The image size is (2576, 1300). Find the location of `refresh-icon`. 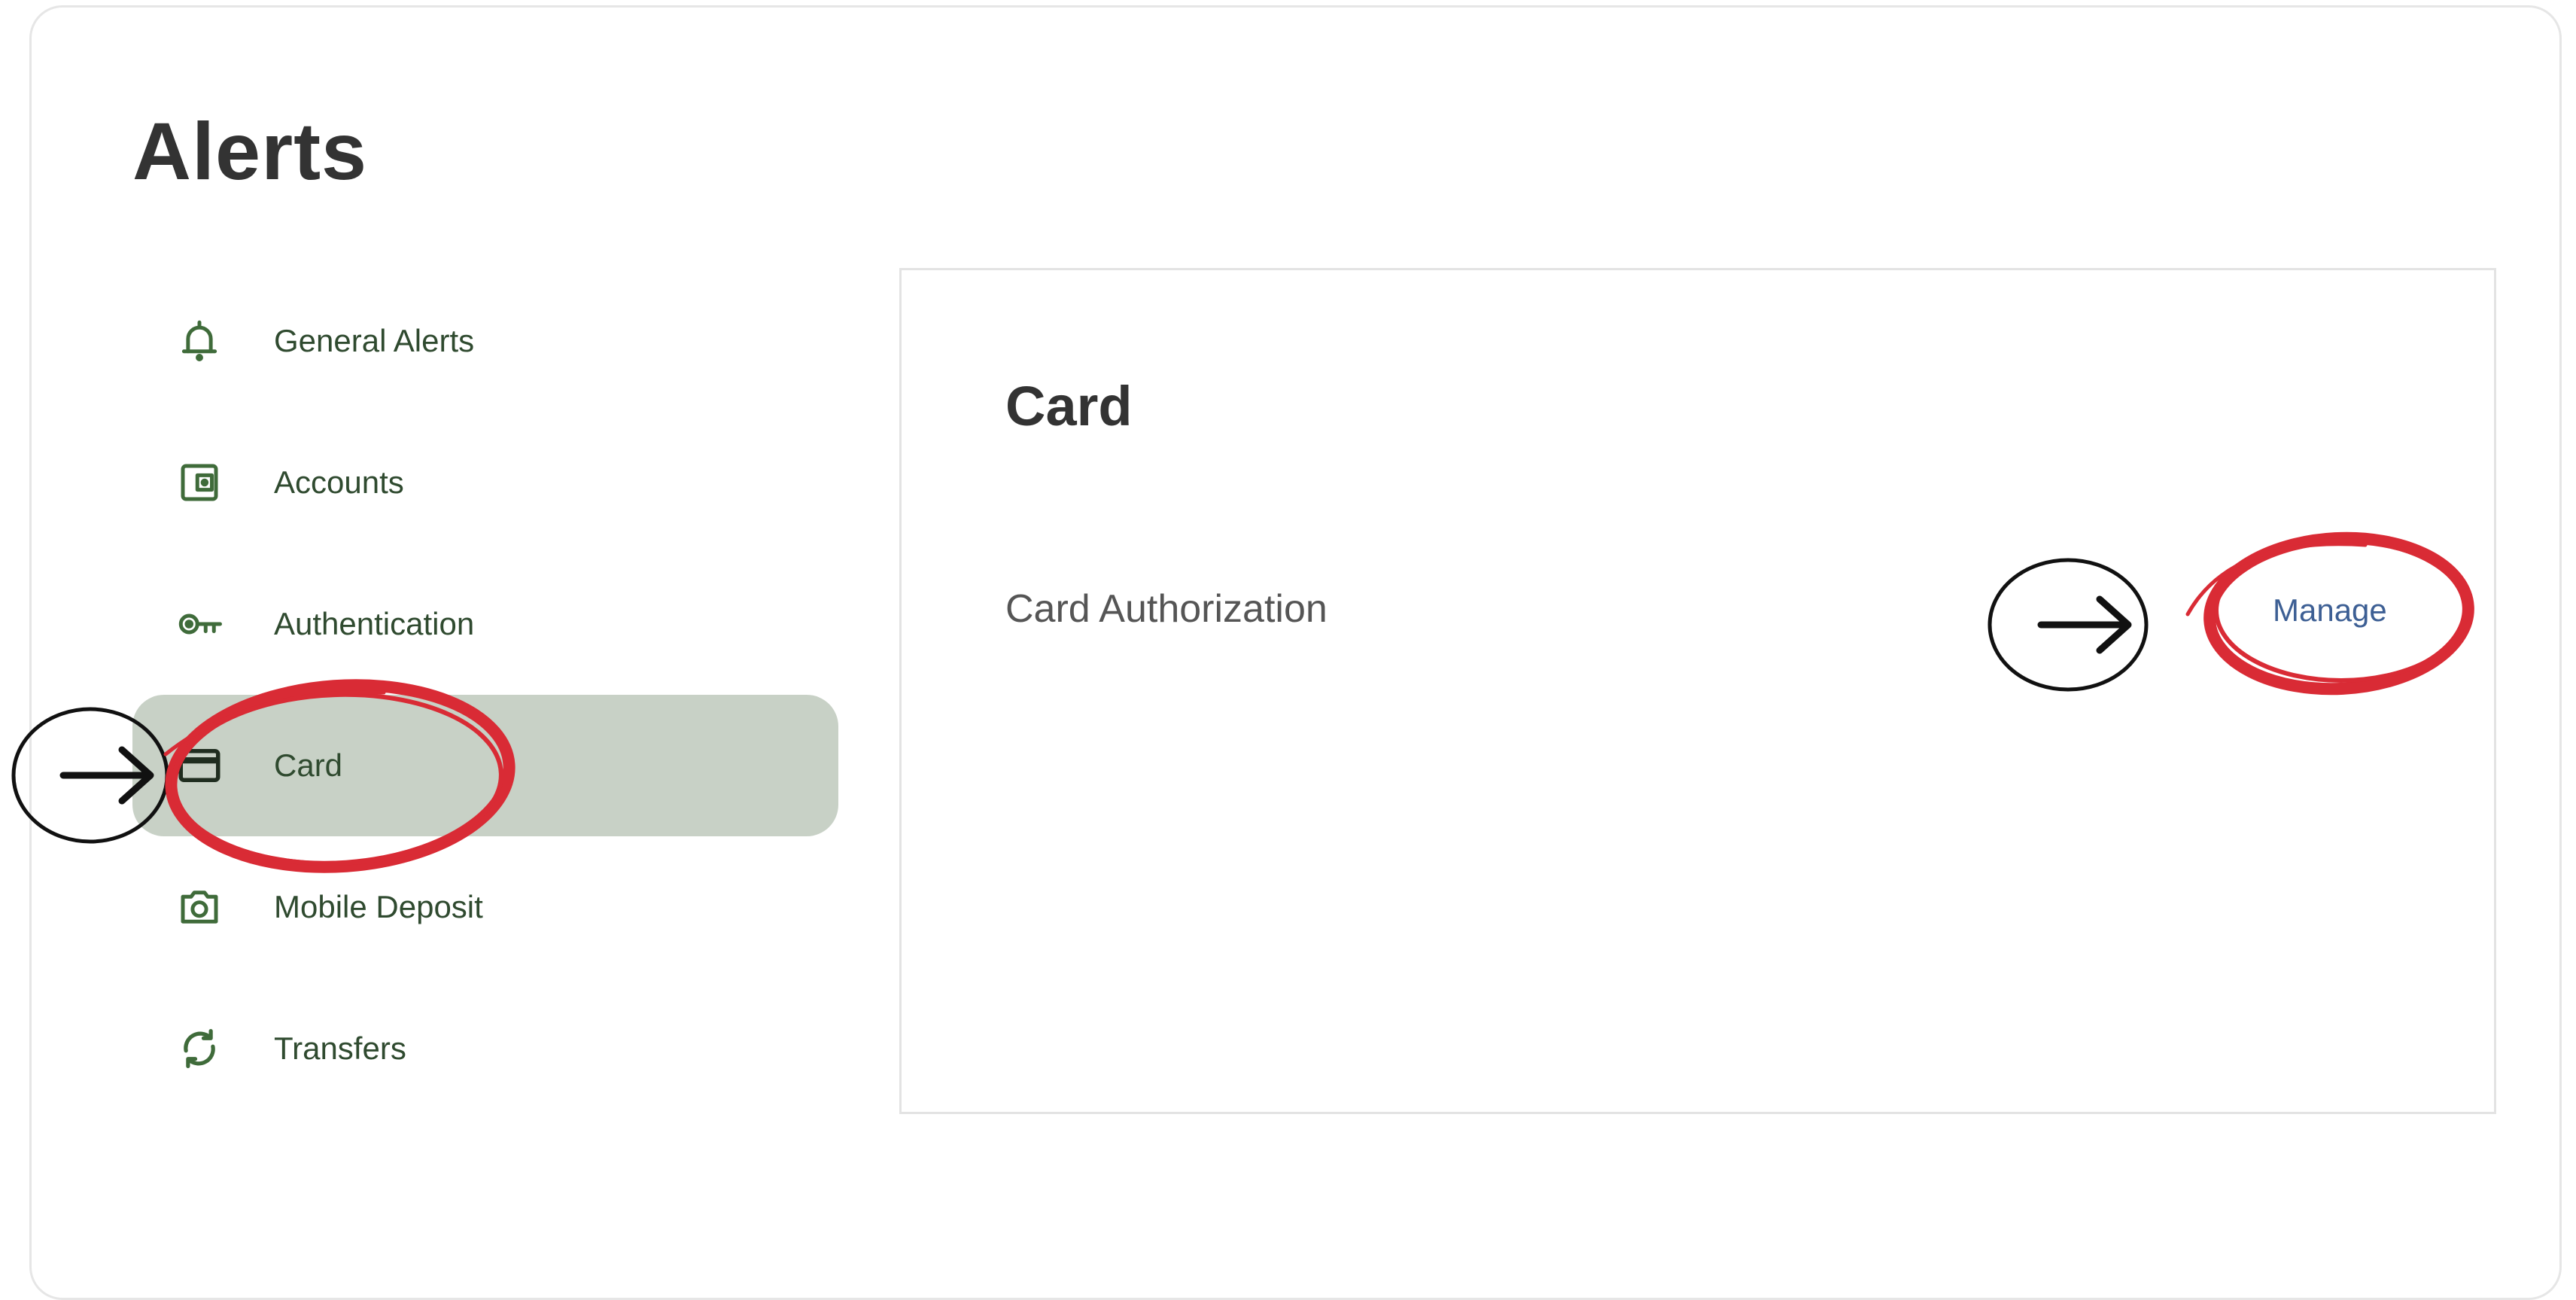

refresh-icon is located at coordinates (199, 1048).